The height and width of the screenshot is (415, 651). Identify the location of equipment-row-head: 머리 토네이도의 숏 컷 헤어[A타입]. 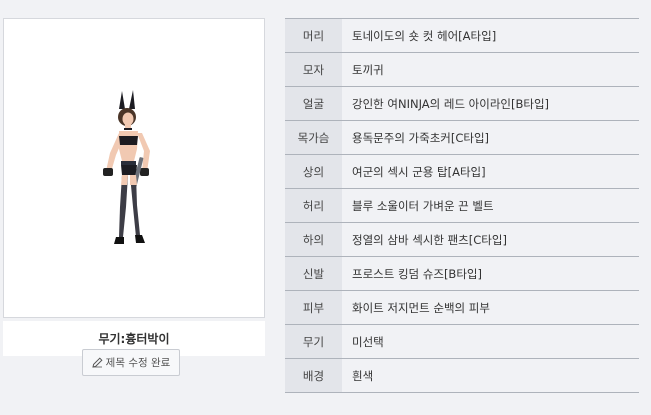
(462, 35).